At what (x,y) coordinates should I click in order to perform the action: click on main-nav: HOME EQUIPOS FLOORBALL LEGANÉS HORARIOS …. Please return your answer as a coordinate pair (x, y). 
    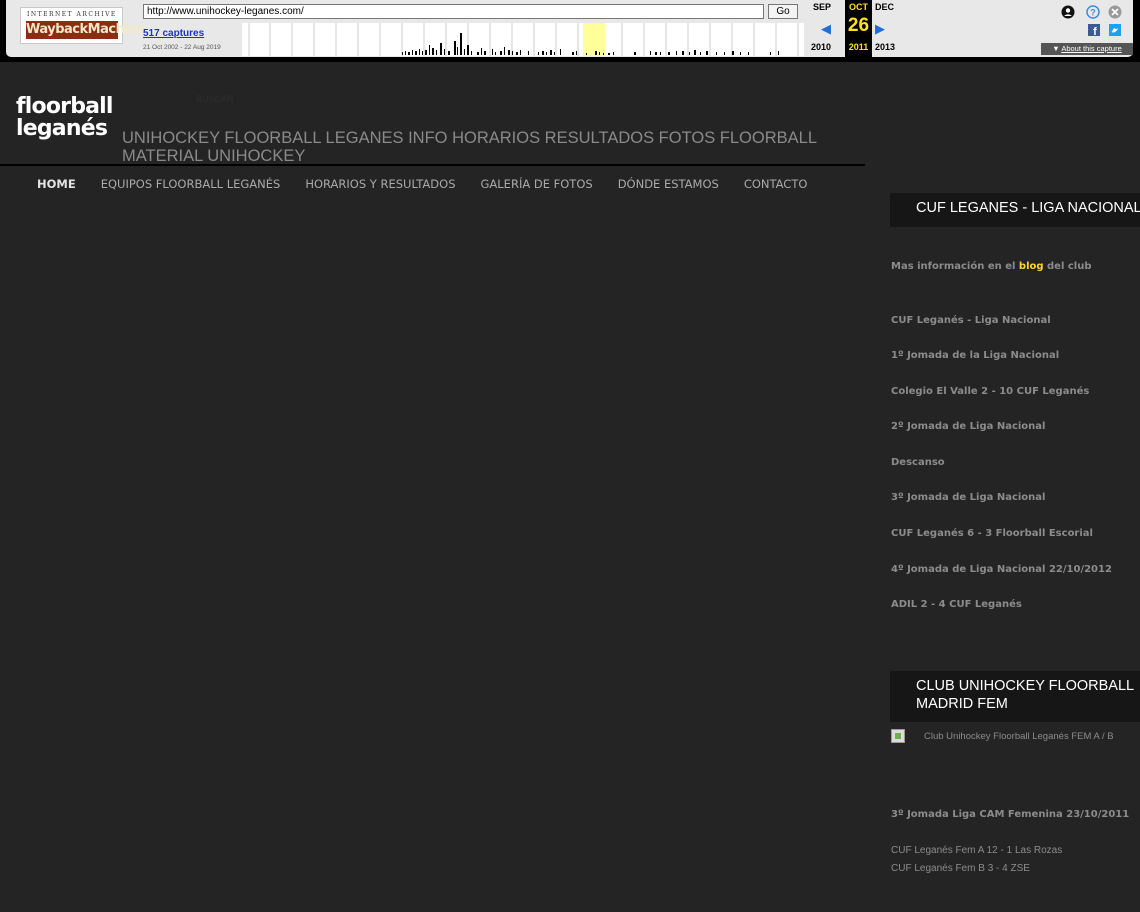
    Looking at the image, I should click on (434, 184).